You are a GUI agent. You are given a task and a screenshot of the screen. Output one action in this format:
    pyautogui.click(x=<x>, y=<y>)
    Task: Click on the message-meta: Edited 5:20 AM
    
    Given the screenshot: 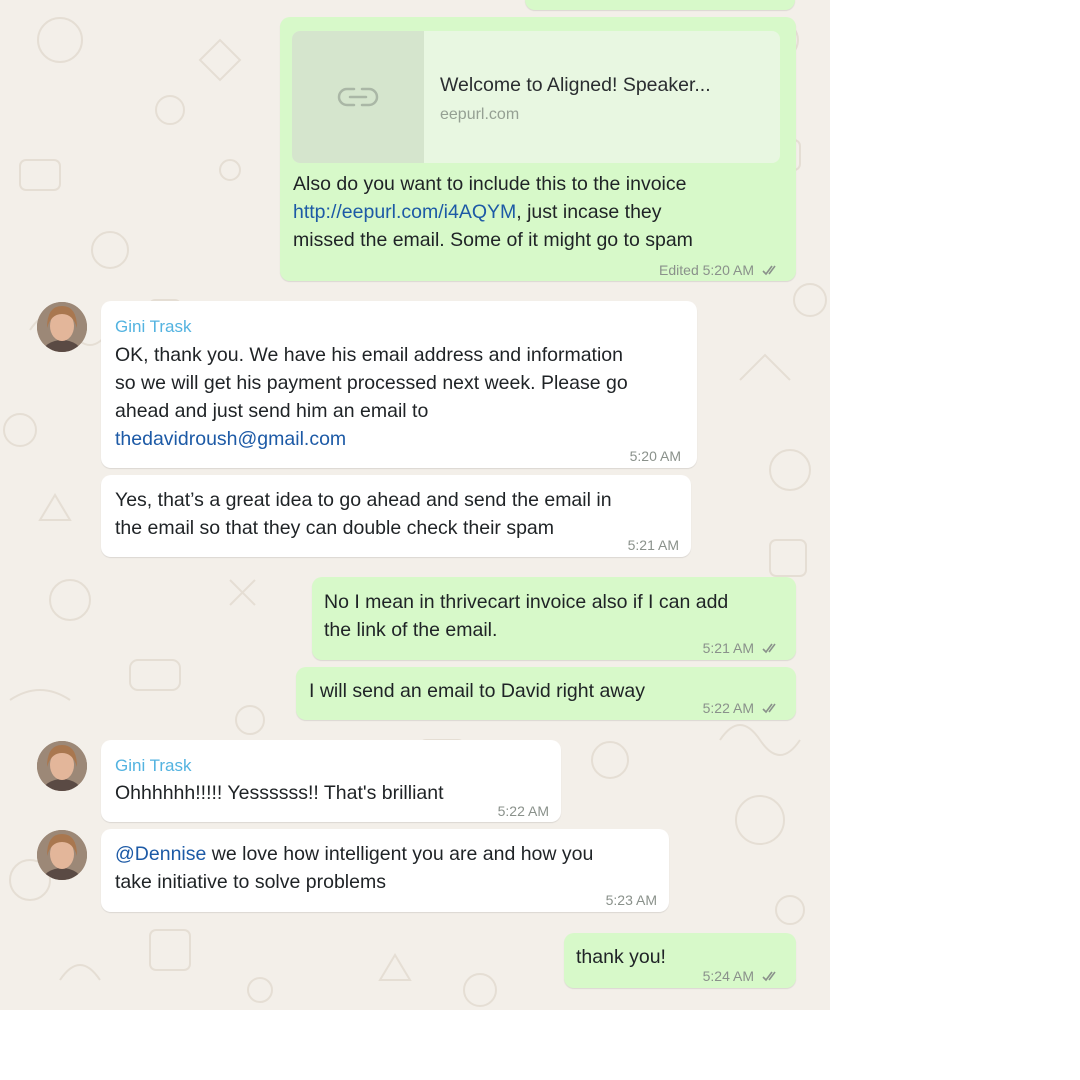 What is the action you would take?
    pyautogui.click(x=719, y=270)
    